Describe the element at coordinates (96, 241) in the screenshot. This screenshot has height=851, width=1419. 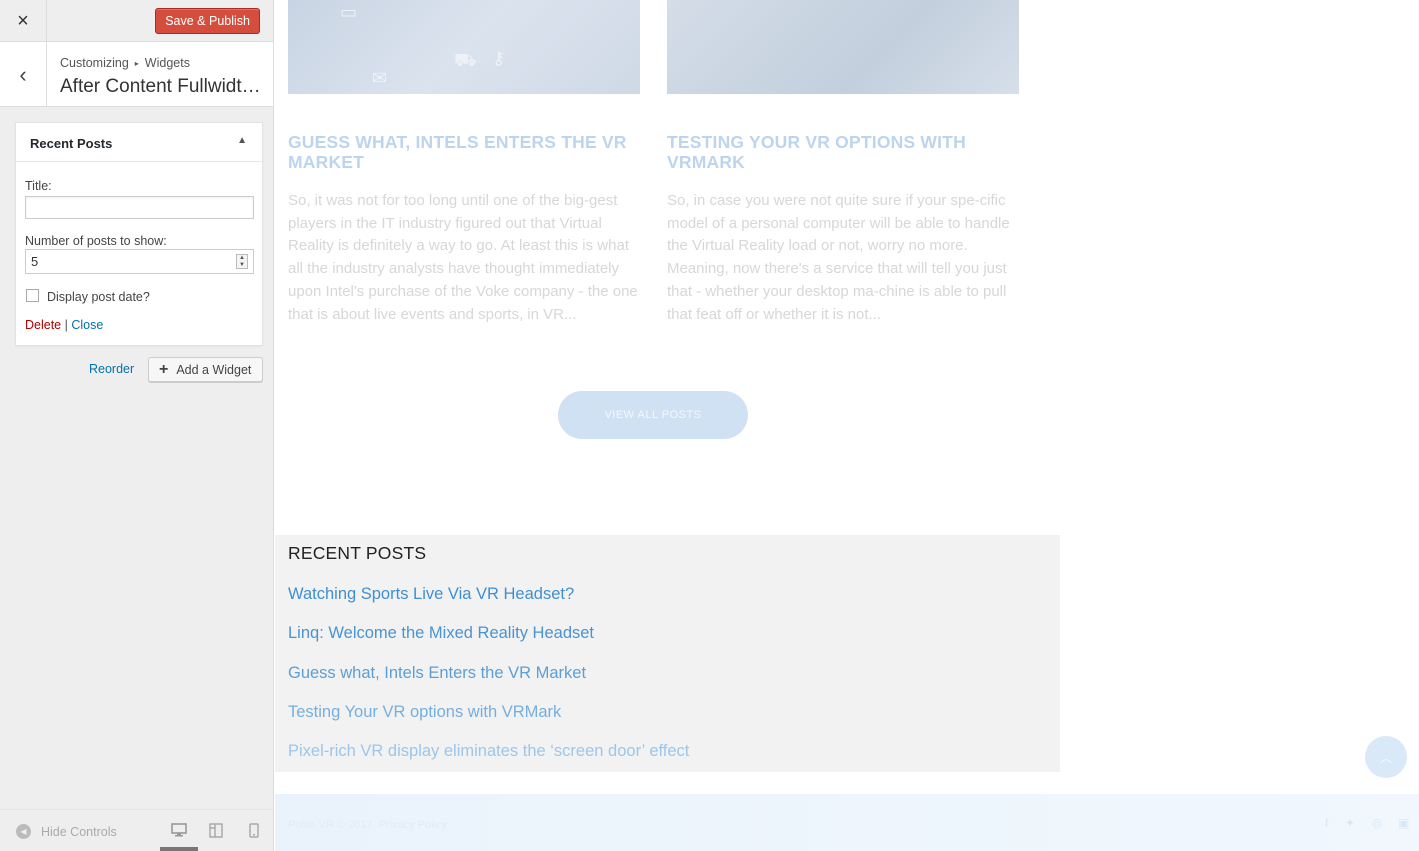
I see `num-posts-label: Number of posts to show:` at that location.